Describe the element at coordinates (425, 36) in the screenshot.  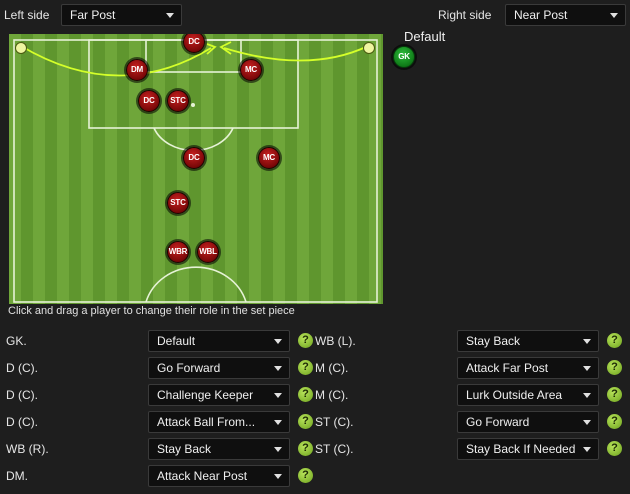
I see `default-formation-label: Default` at that location.